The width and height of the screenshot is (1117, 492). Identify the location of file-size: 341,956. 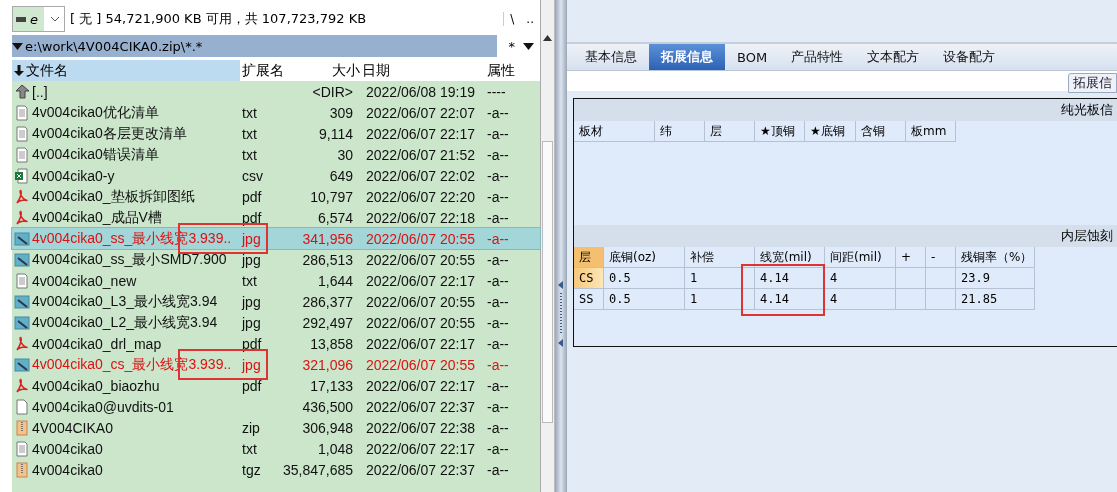
(327, 238).